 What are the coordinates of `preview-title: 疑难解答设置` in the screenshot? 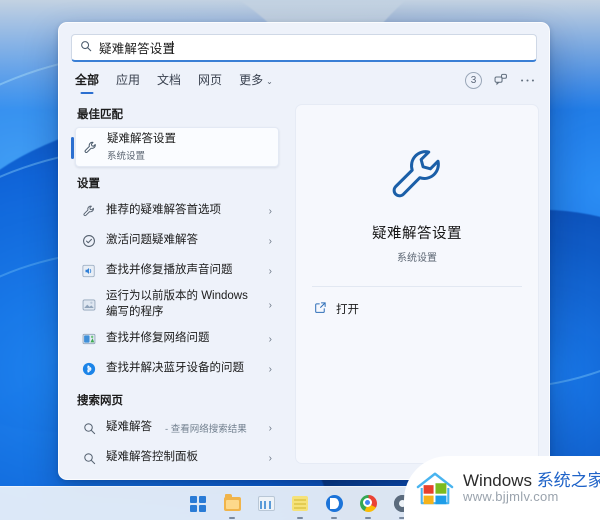 It's located at (417, 234).